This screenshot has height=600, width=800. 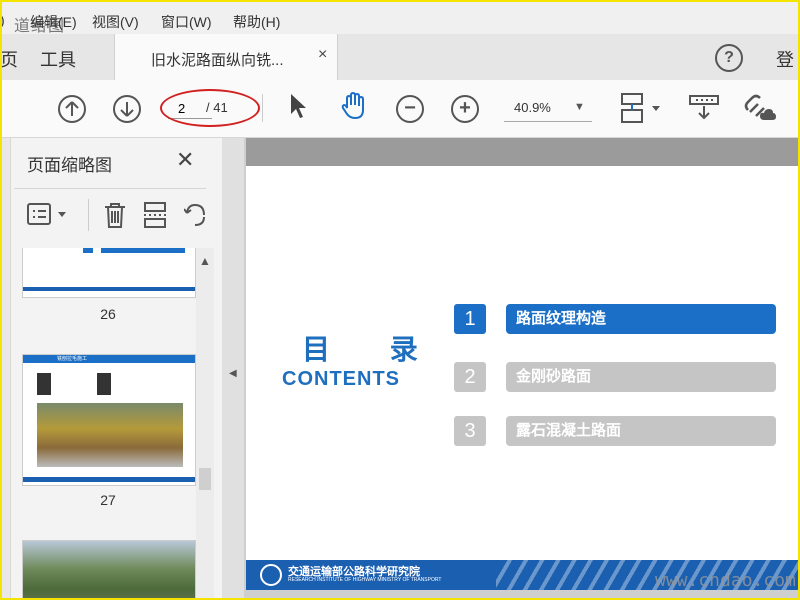 I want to click on zoom-dropdown: 40.9% ▼, so click(x=548, y=108).